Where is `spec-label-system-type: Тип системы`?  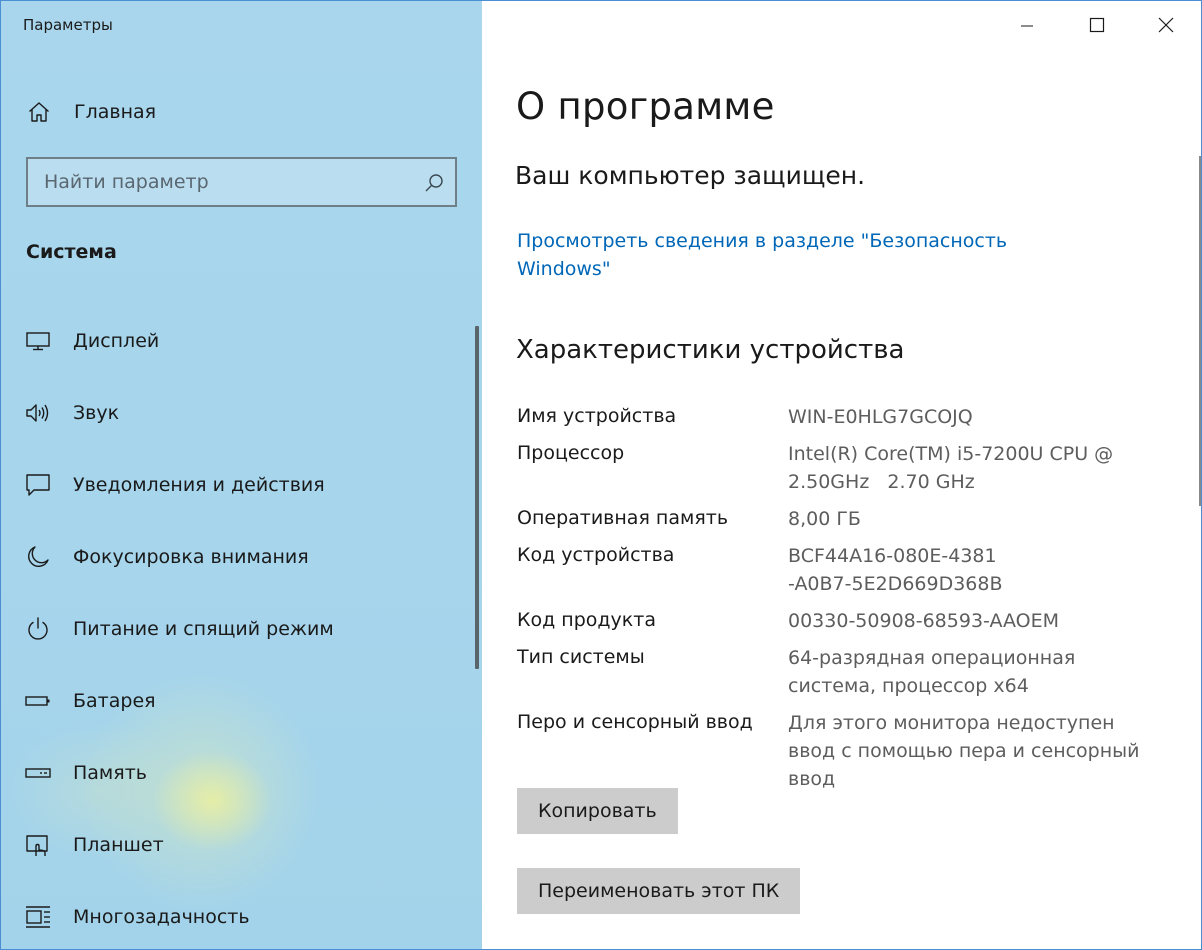
spec-label-system-type: Тип системы is located at coordinates (581, 657).